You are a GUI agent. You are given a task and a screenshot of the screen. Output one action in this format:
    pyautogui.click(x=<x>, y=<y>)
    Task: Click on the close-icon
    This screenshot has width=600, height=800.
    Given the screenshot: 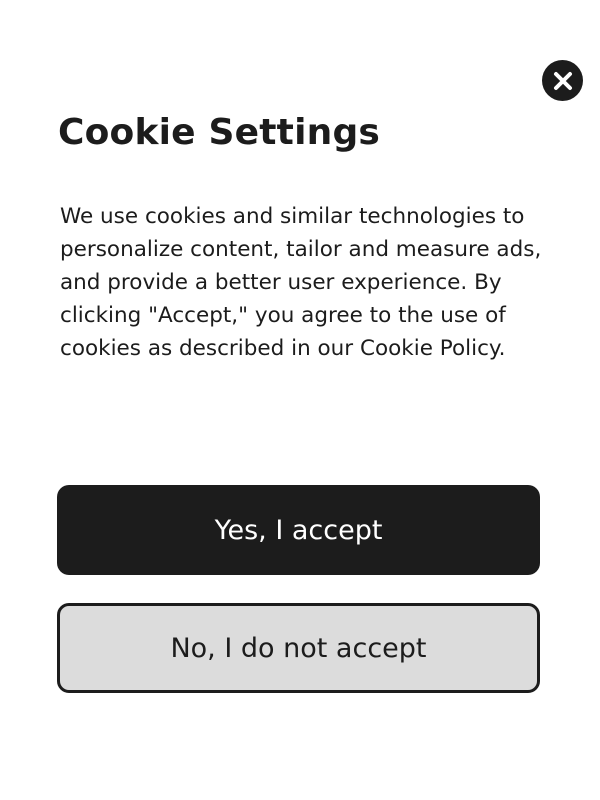 What is the action you would take?
    pyautogui.click(x=563, y=81)
    